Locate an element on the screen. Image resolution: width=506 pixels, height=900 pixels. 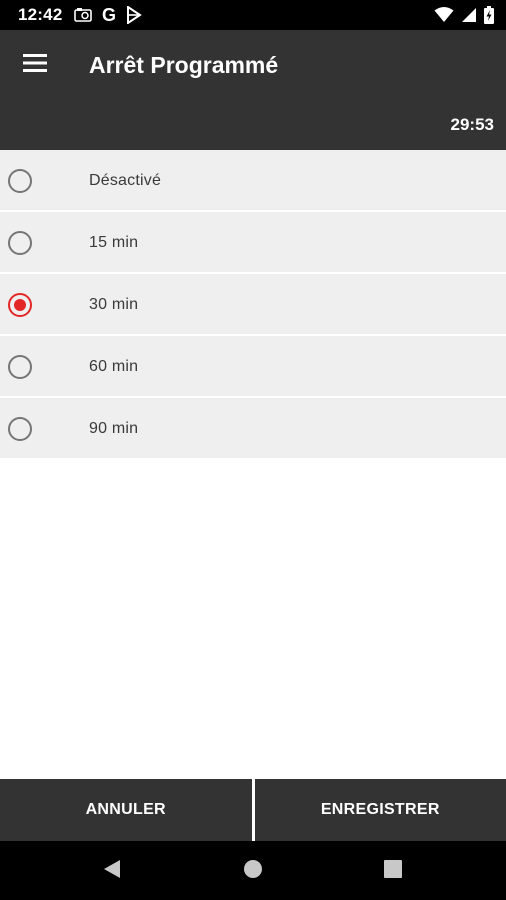
photo-sim-icon is located at coordinates (83, 15).